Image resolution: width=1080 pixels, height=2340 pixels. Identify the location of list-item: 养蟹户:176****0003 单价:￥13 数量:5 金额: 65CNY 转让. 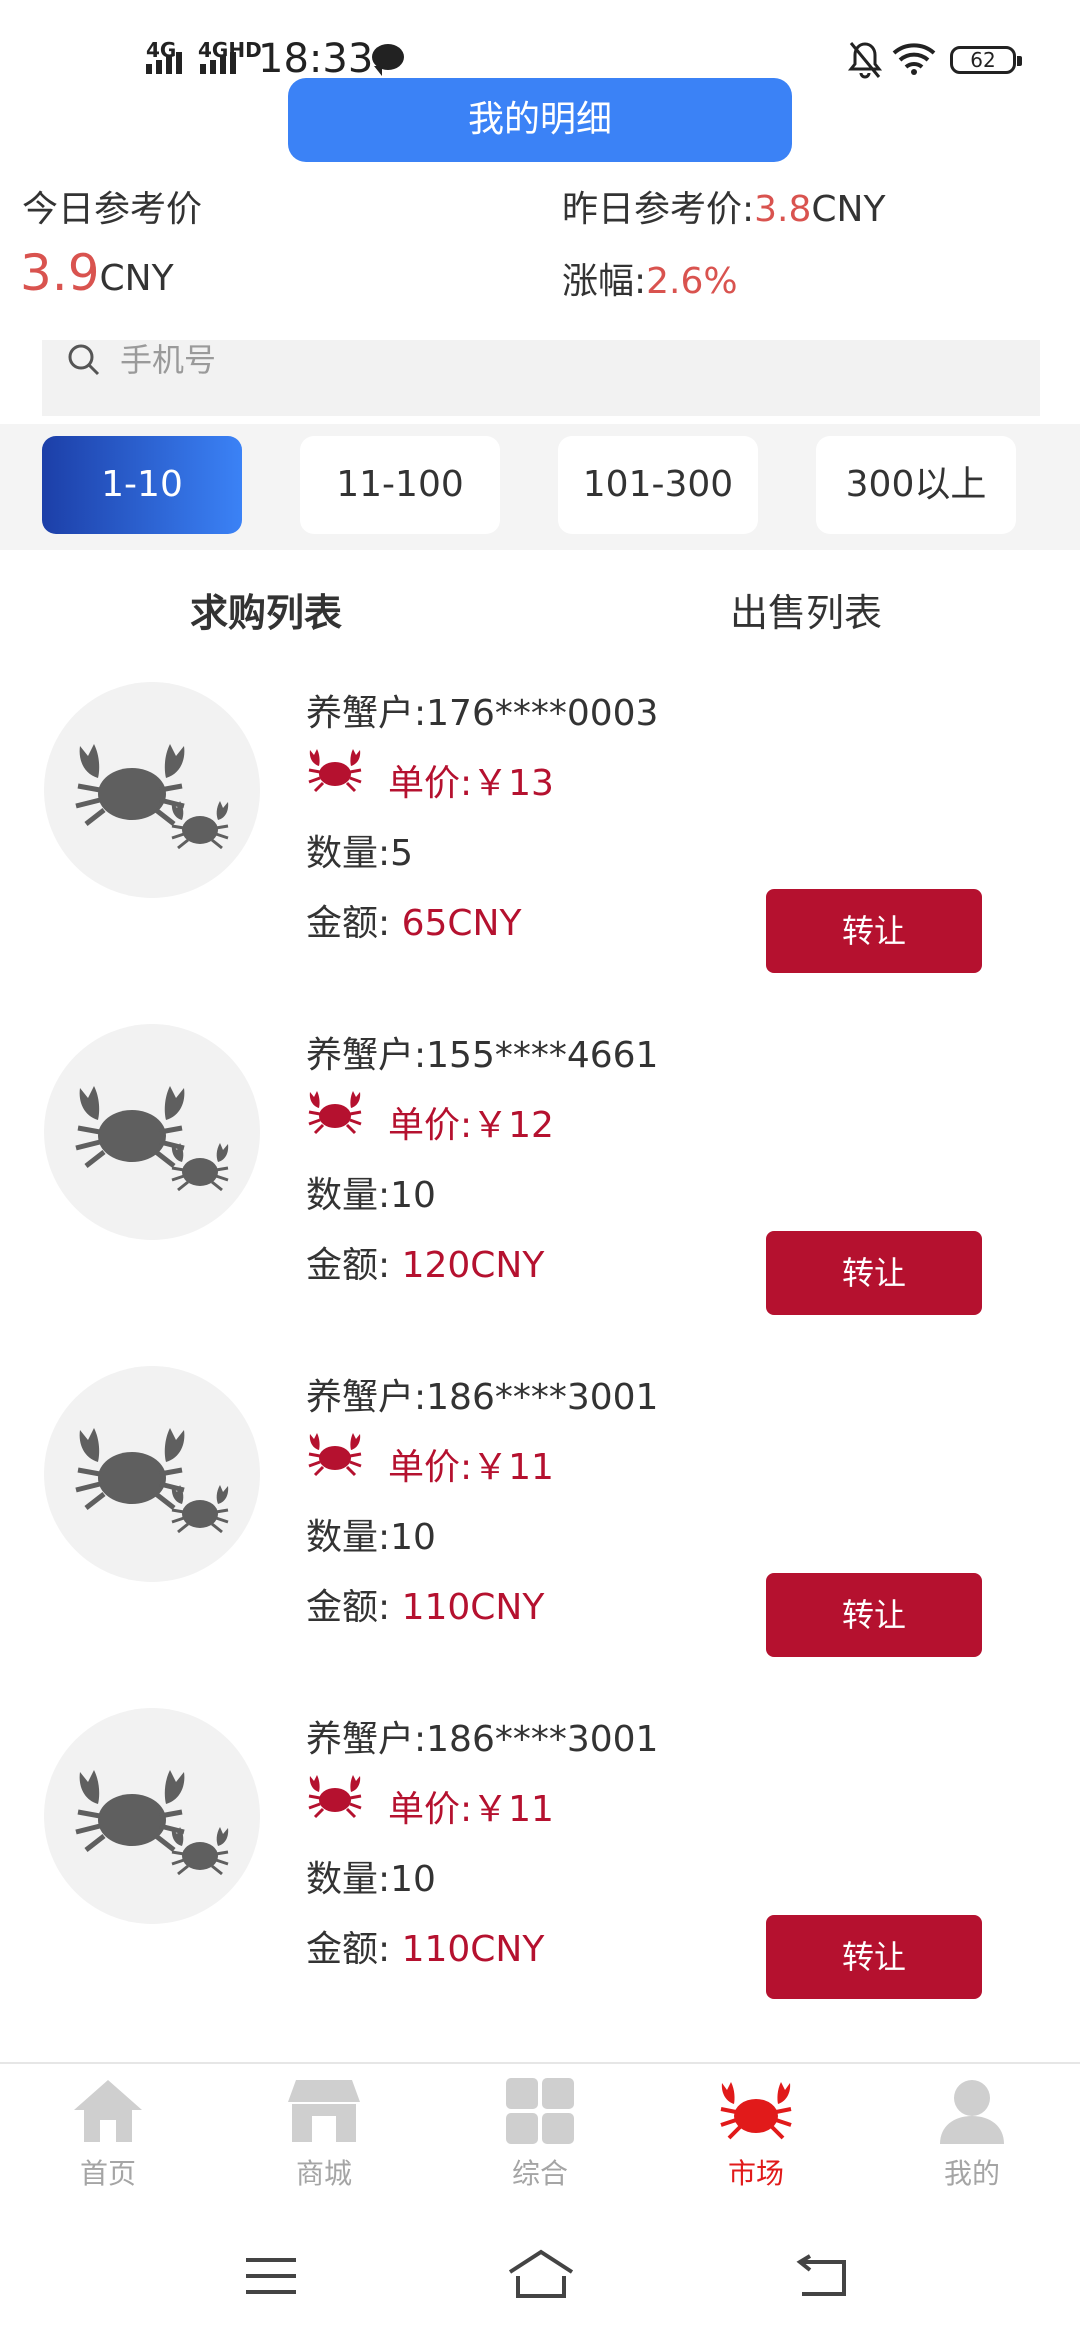
(540, 853).